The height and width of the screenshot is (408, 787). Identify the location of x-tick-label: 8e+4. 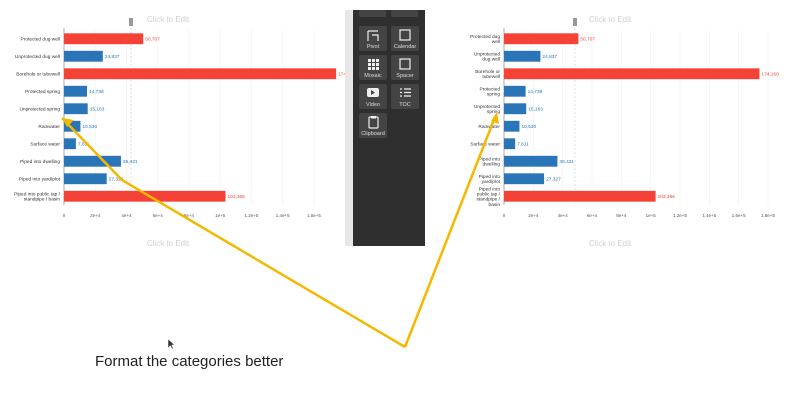
(621, 215).